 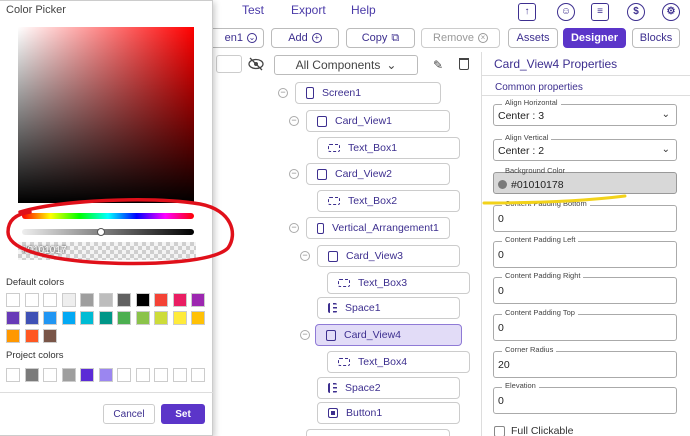 What do you see at coordinates (539, 87) in the screenshot?
I see `properties-section-title: Common properties` at bounding box center [539, 87].